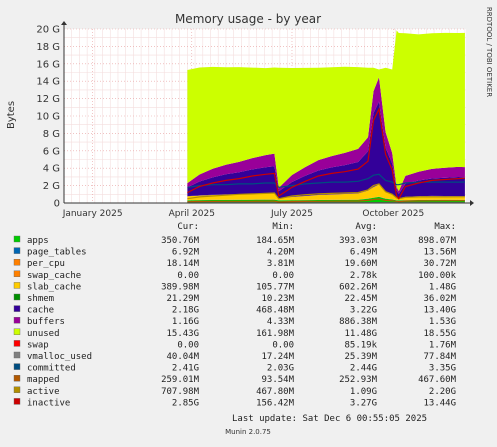 Image resolution: width=497 pixels, height=447 pixels. What do you see at coordinates (442, 392) in the screenshot?
I see `legend-max-value: 2.20G` at bounding box center [442, 392].